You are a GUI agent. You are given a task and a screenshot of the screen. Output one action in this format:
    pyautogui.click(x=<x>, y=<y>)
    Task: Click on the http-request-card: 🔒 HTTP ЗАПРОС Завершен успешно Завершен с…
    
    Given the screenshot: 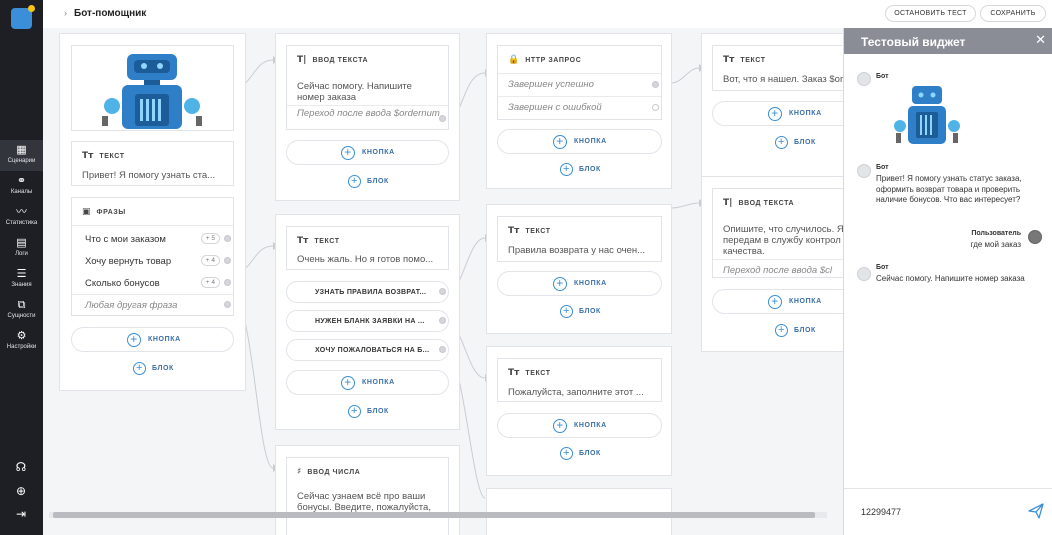 What is the action you would take?
    pyautogui.click(x=579, y=82)
    